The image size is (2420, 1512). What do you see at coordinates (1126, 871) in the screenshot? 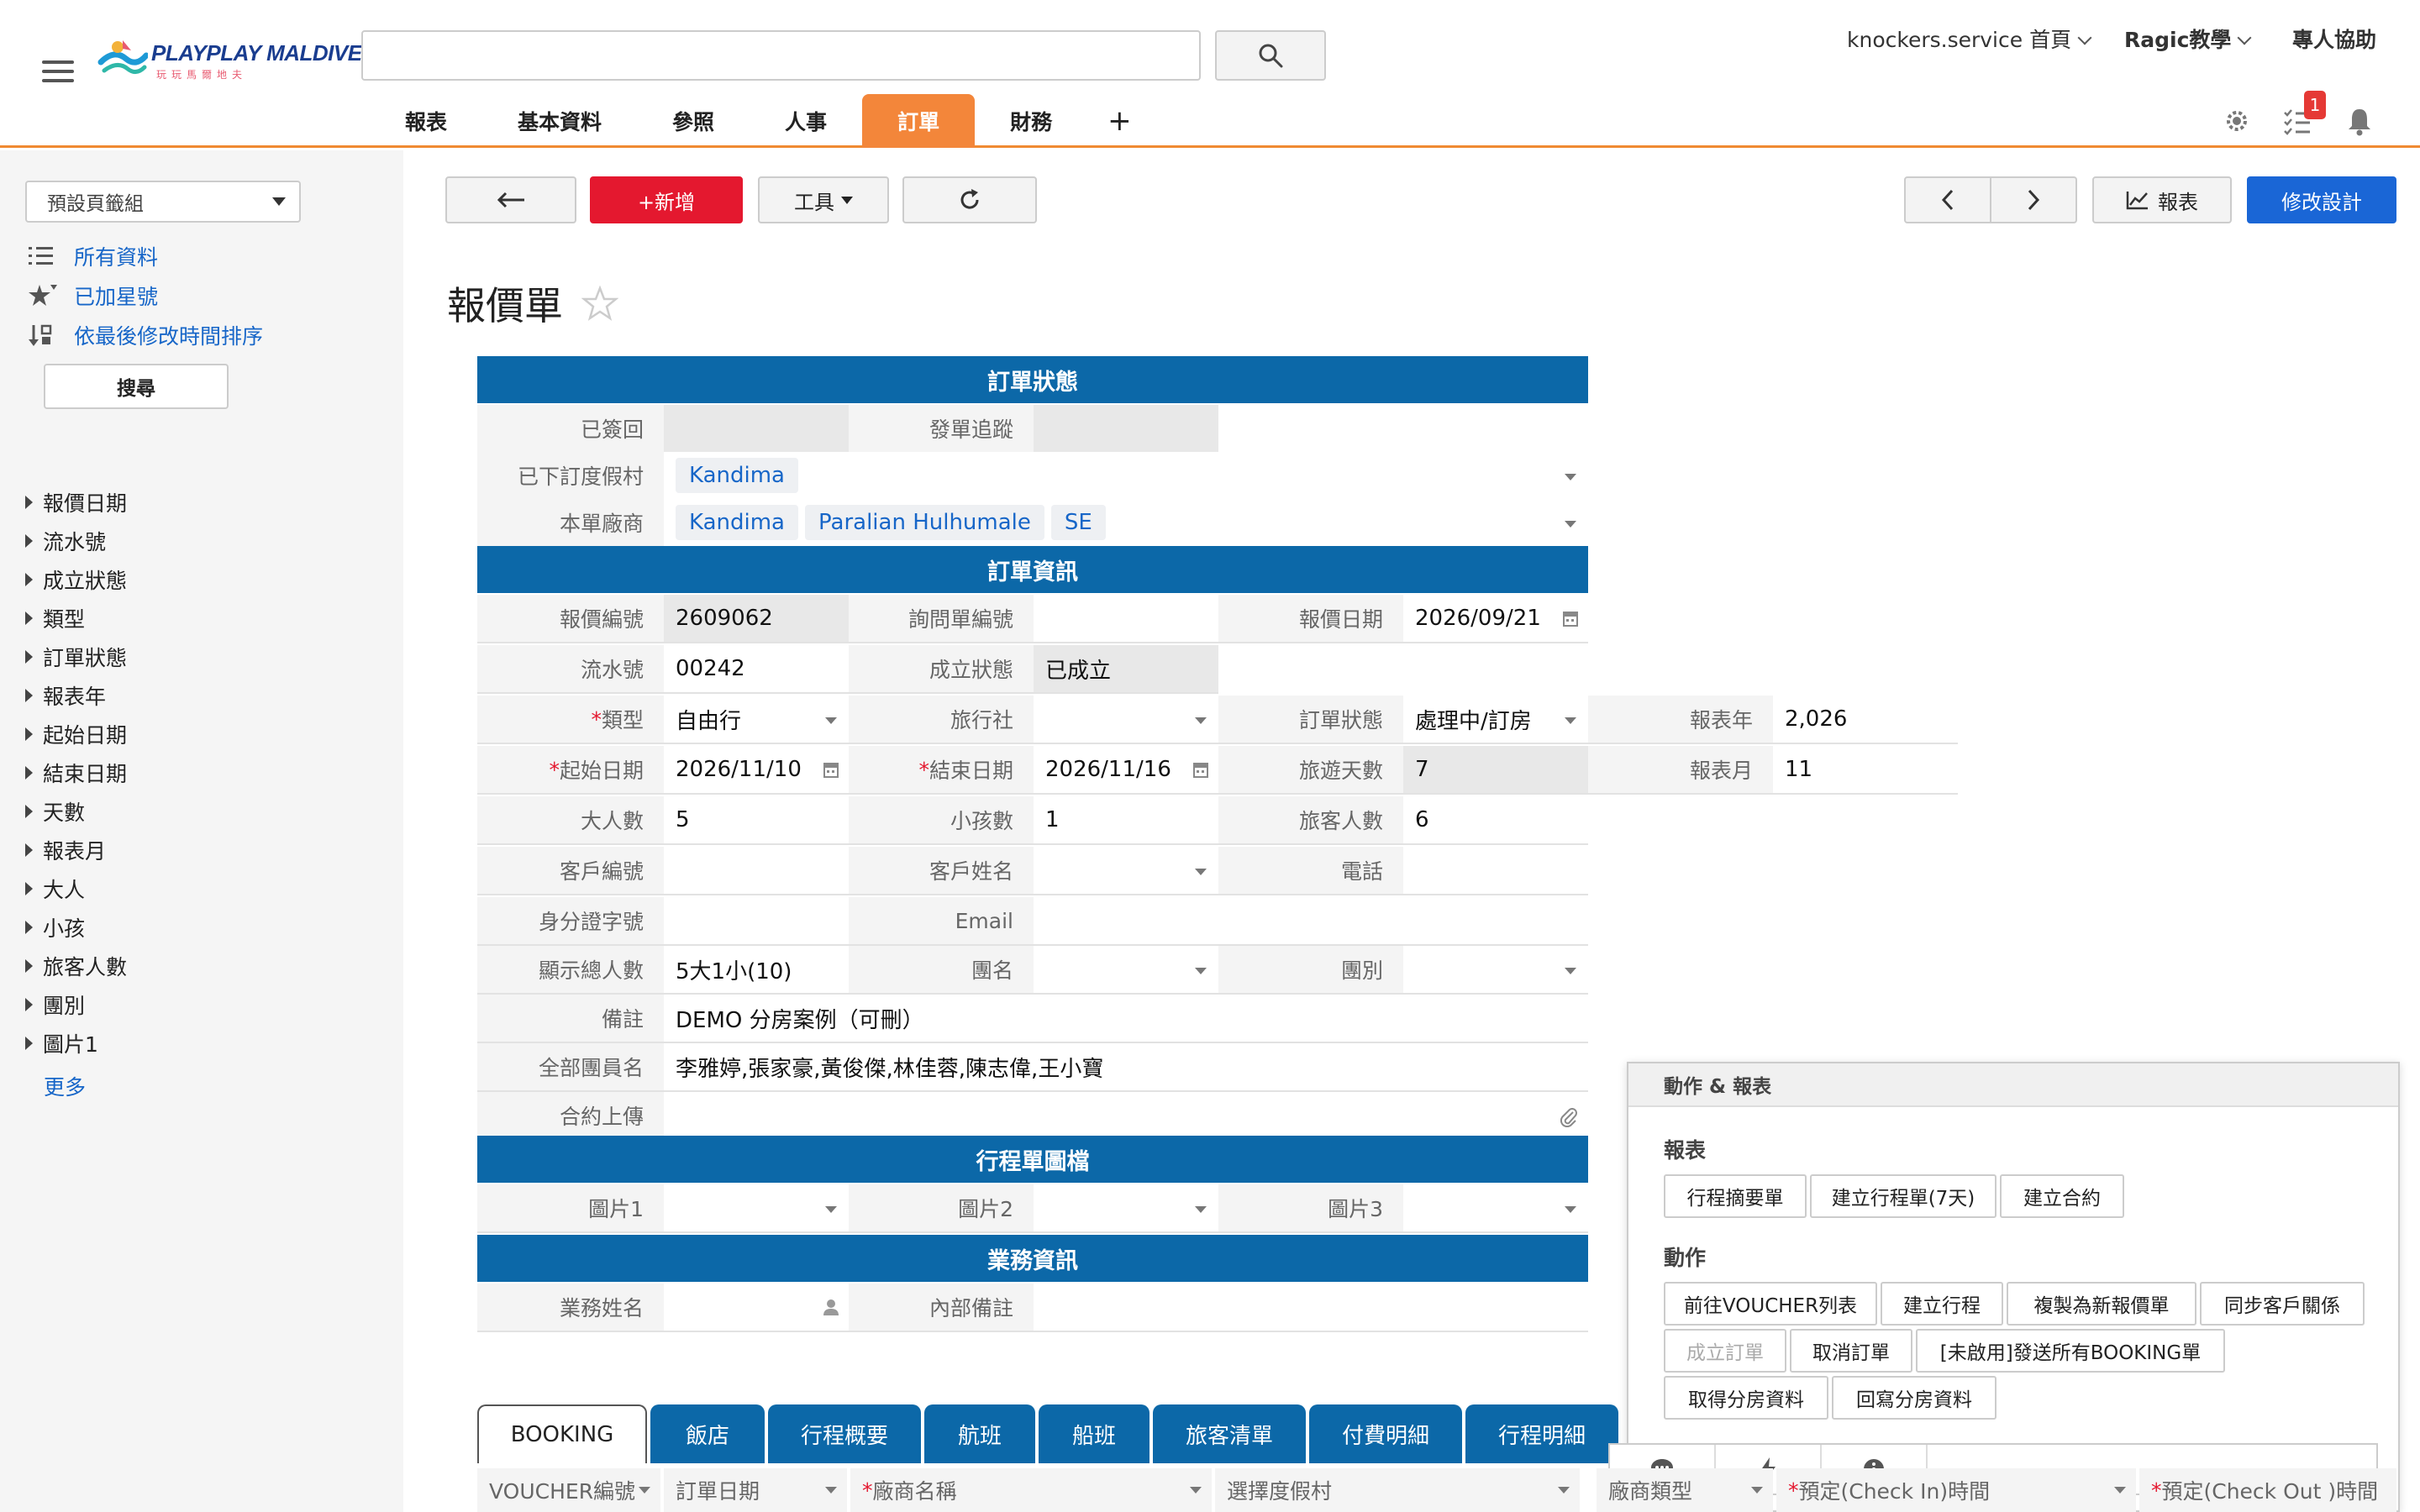
I see `field-customer-name-select` at bounding box center [1126, 871].